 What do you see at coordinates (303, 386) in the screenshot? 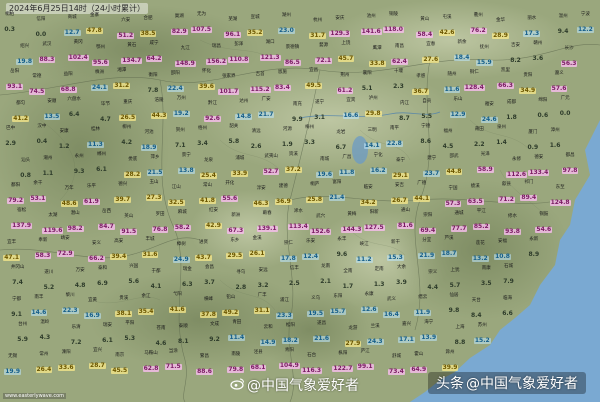
I see `weibo-account-text: @中国气象爱好者` at bounding box center [303, 386].